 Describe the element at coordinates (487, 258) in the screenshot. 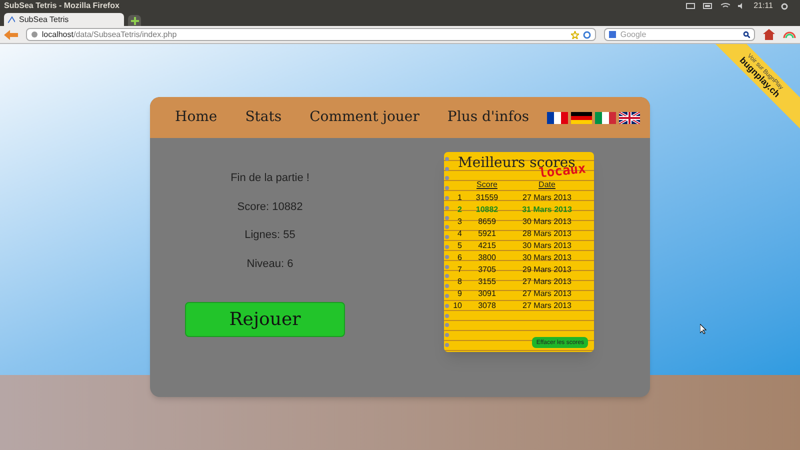

I see `score-cell-text: 3800` at that location.